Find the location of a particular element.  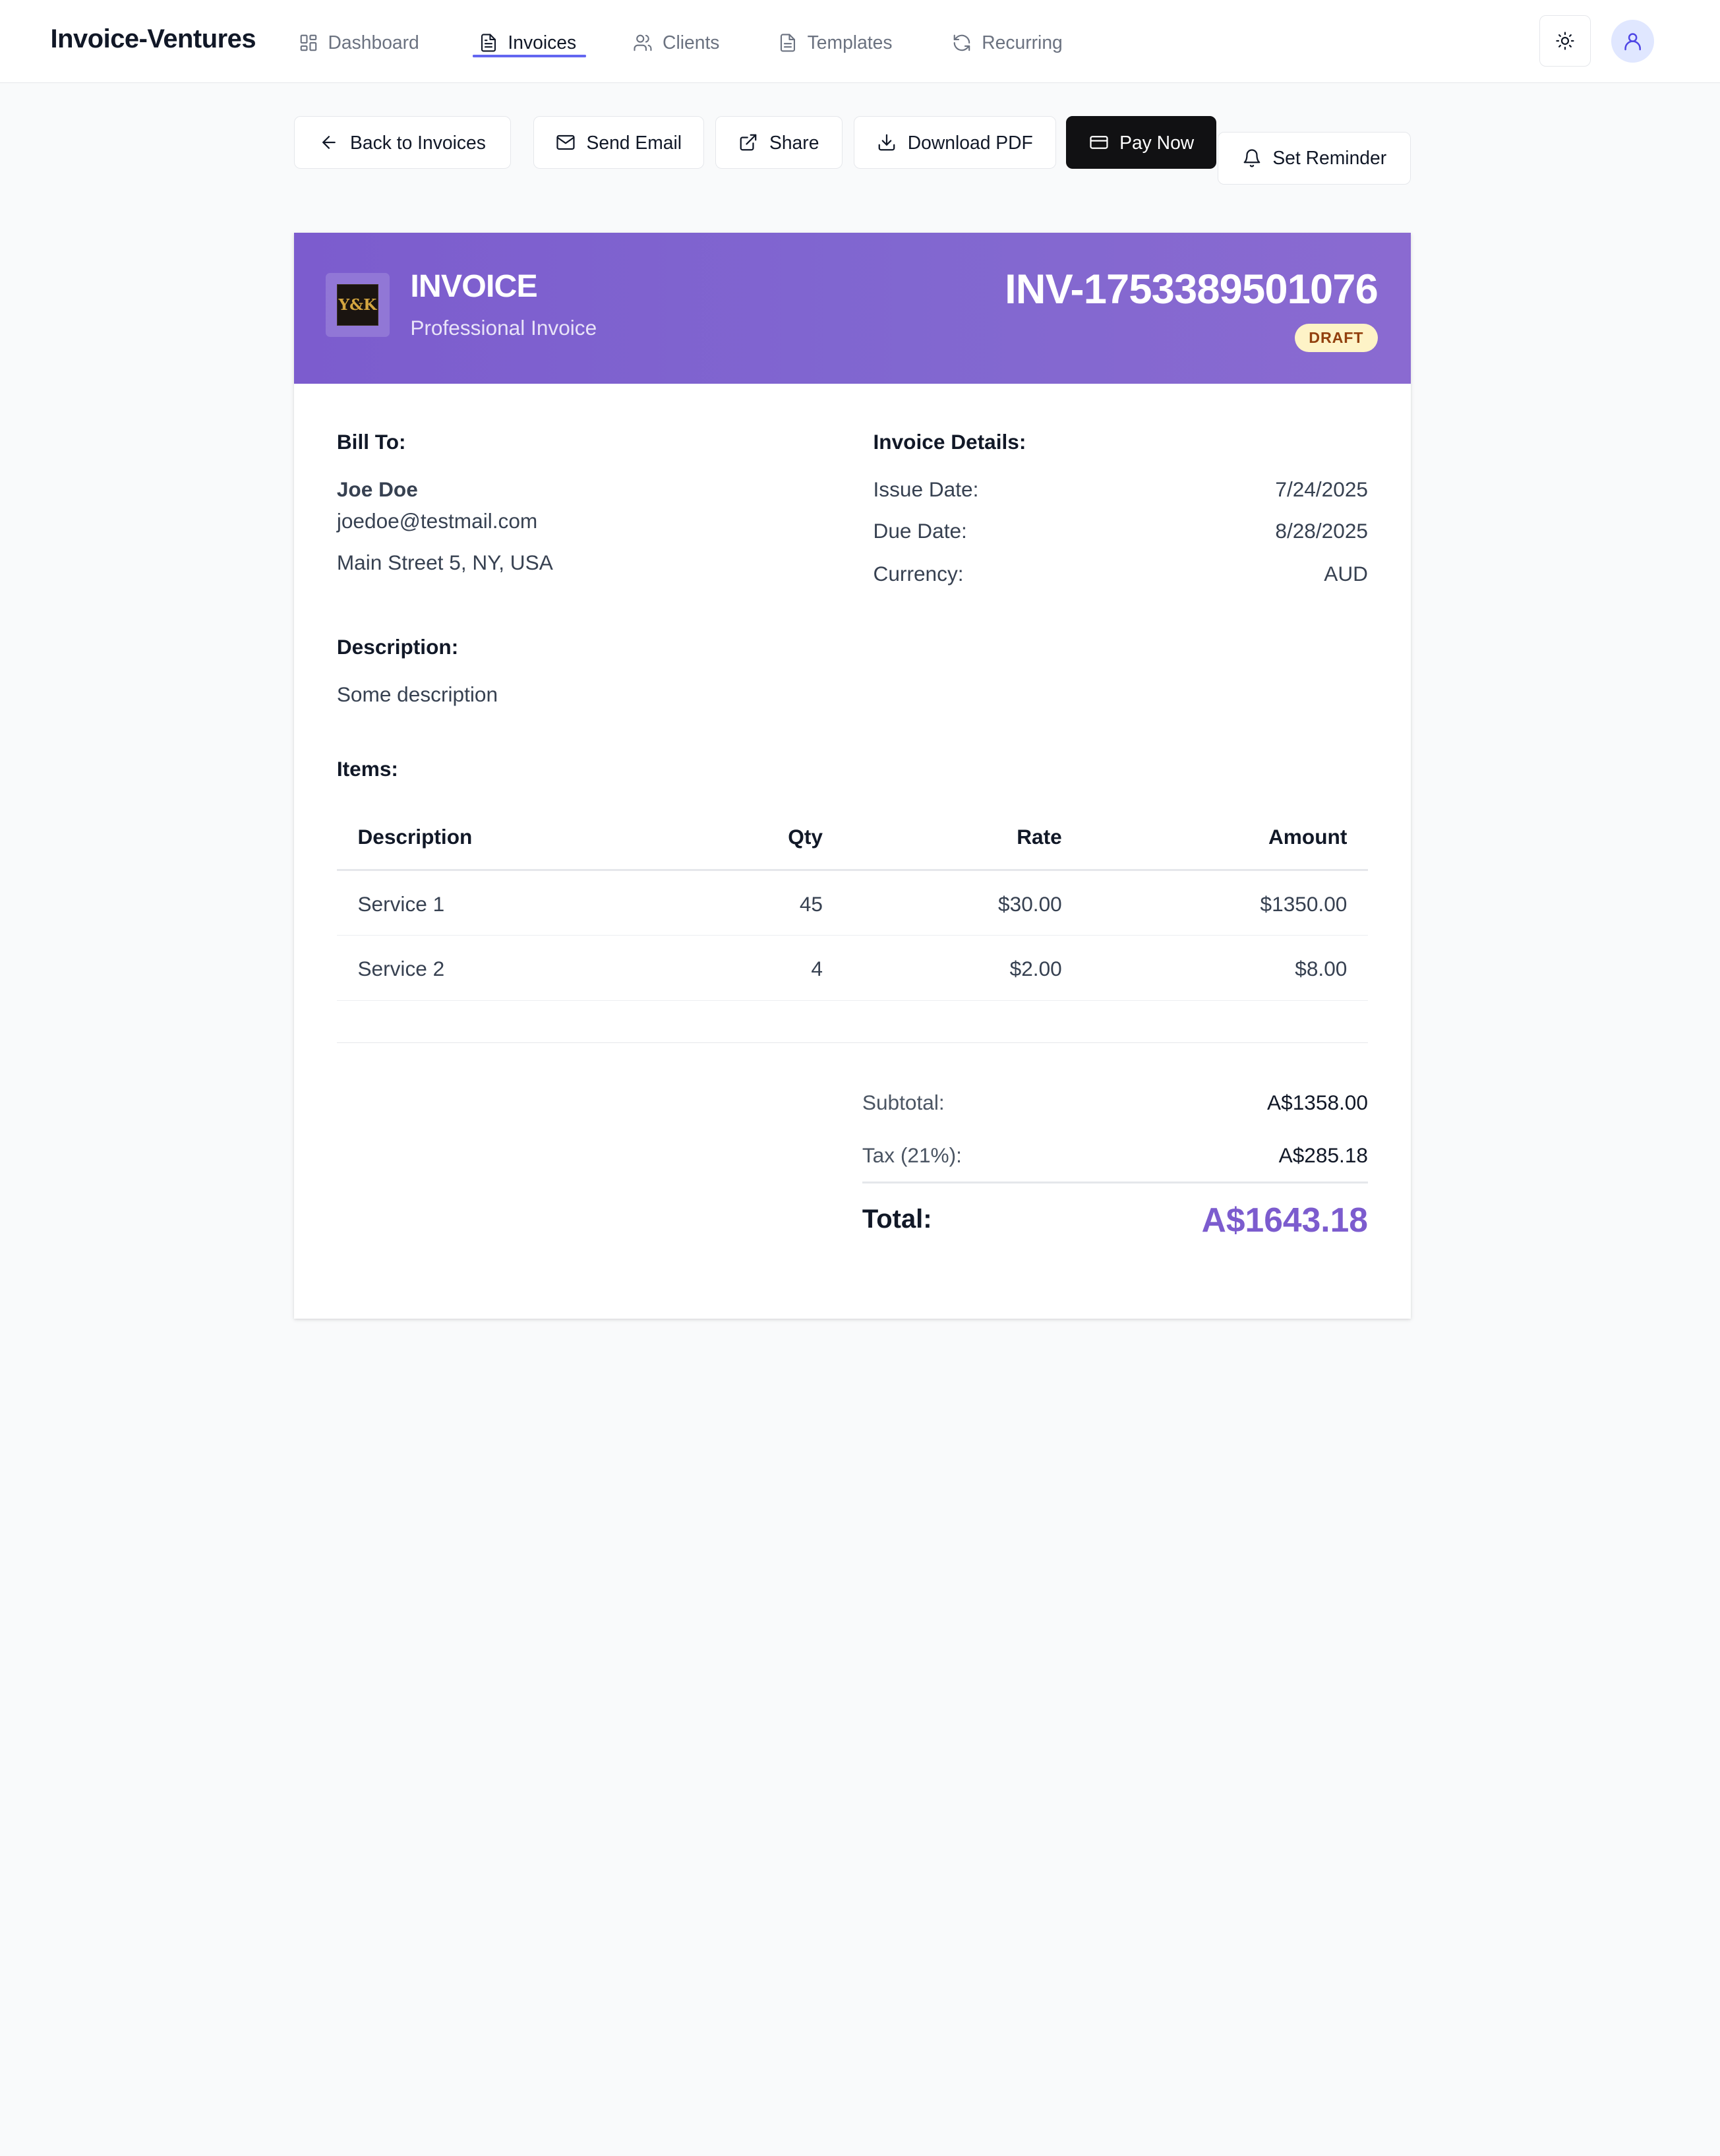

logo-text: Y&K is located at coordinates (357, 305).